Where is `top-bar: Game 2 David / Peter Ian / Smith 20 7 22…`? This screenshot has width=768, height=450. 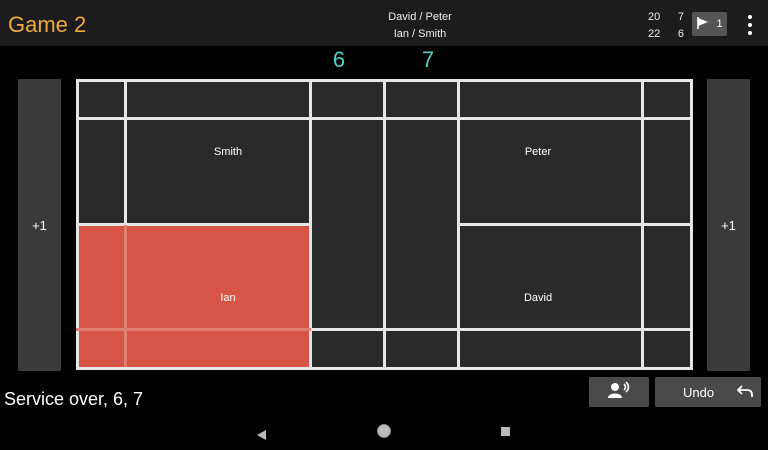
top-bar: Game 2 David / Peter Ian / Smith 20 7 22… is located at coordinates (384, 23).